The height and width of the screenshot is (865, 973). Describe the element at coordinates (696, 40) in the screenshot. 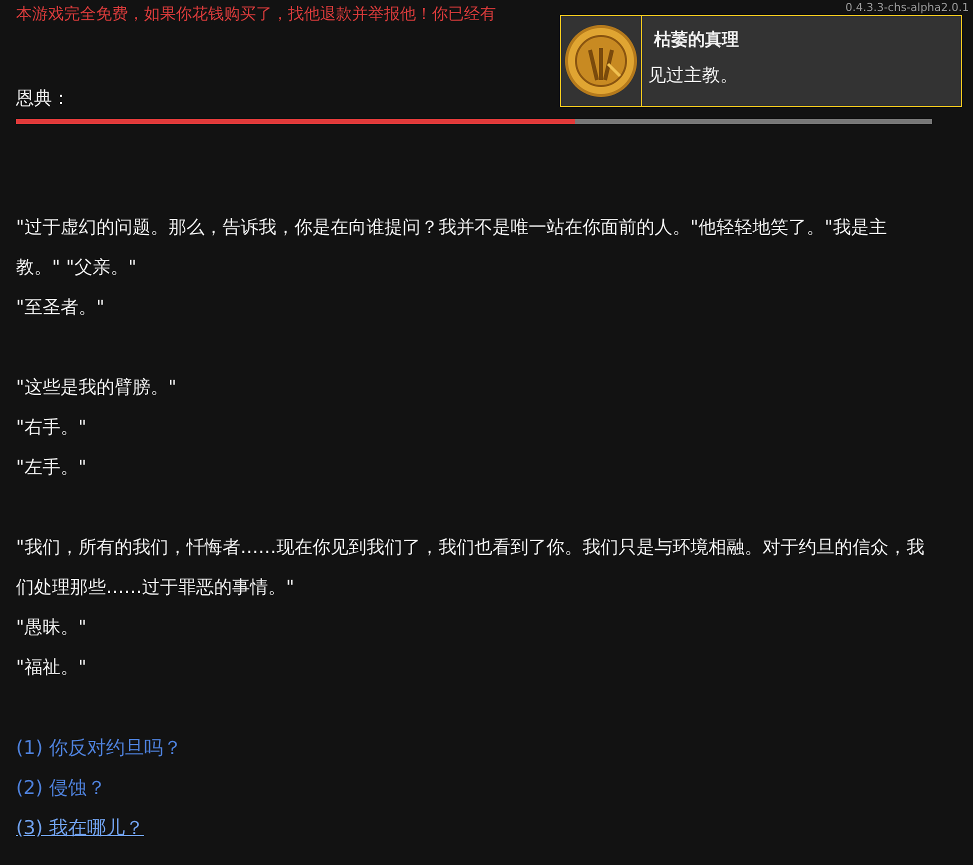

I see `achievement-title: 枯萎的真理` at that location.